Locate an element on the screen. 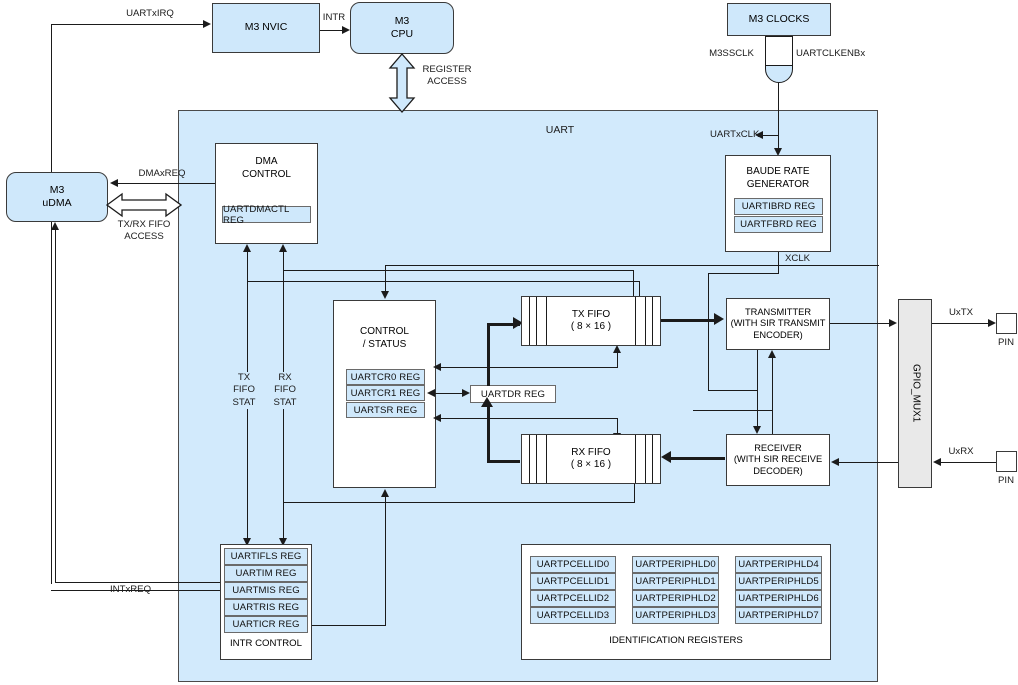 The image size is (1018, 685). wire-txfifo-to-cs-v is located at coordinates (618, 360).